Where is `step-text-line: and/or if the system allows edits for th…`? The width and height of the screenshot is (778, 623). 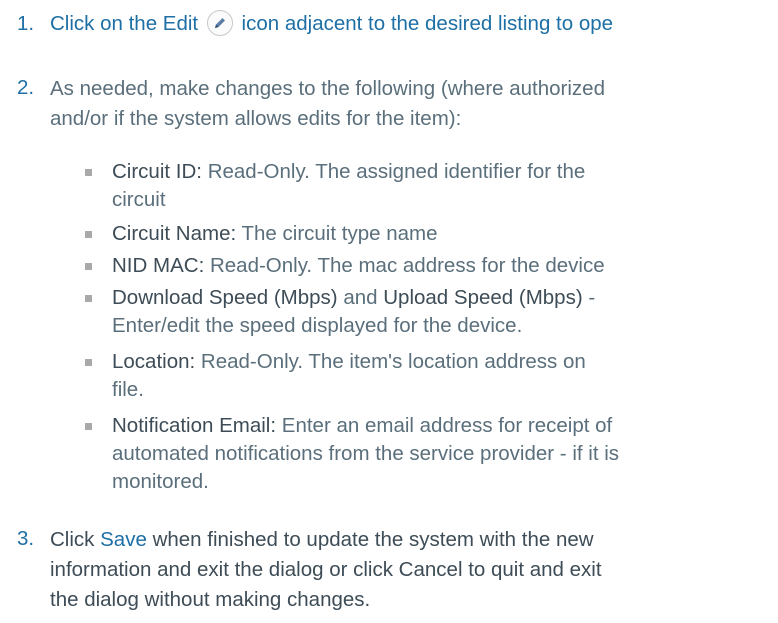
step-text-line: and/or if the system allows edits for th… is located at coordinates (256, 118).